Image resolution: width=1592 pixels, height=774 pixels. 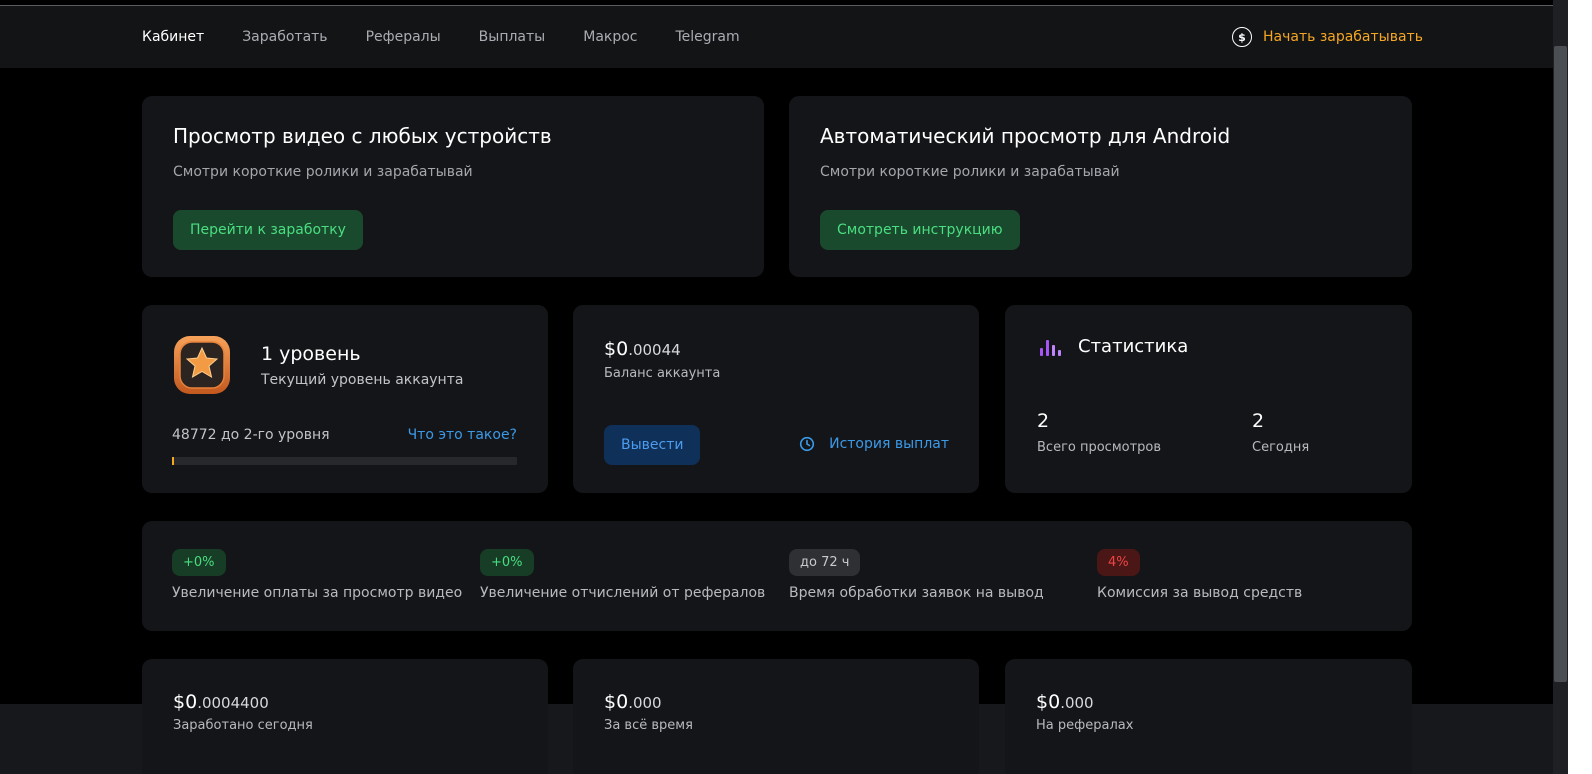 I want to click on dollar-circle-icon: $, so click(x=1242, y=37).